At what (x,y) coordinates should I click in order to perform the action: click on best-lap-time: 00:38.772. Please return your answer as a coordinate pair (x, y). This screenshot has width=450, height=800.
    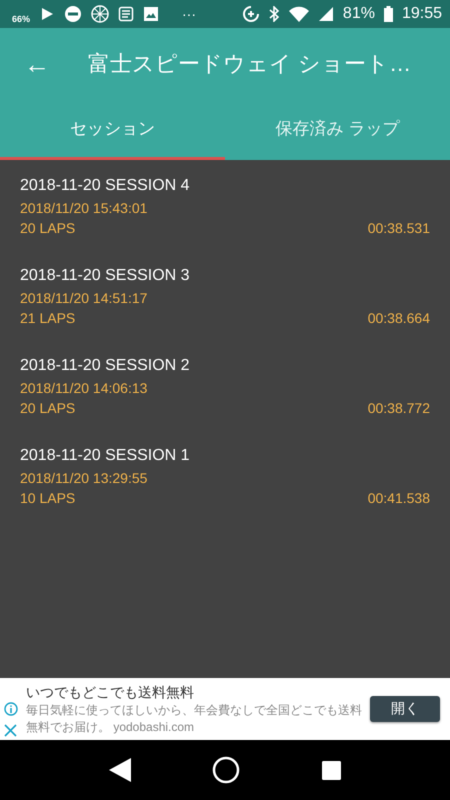
    Looking at the image, I should click on (399, 408).